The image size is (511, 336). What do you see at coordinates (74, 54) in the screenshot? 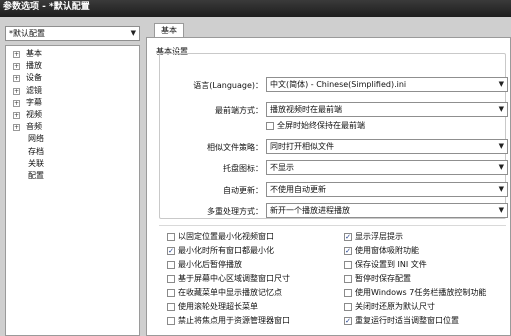
I see `tree-item-basic: + 基本` at bounding box center [74, 54].